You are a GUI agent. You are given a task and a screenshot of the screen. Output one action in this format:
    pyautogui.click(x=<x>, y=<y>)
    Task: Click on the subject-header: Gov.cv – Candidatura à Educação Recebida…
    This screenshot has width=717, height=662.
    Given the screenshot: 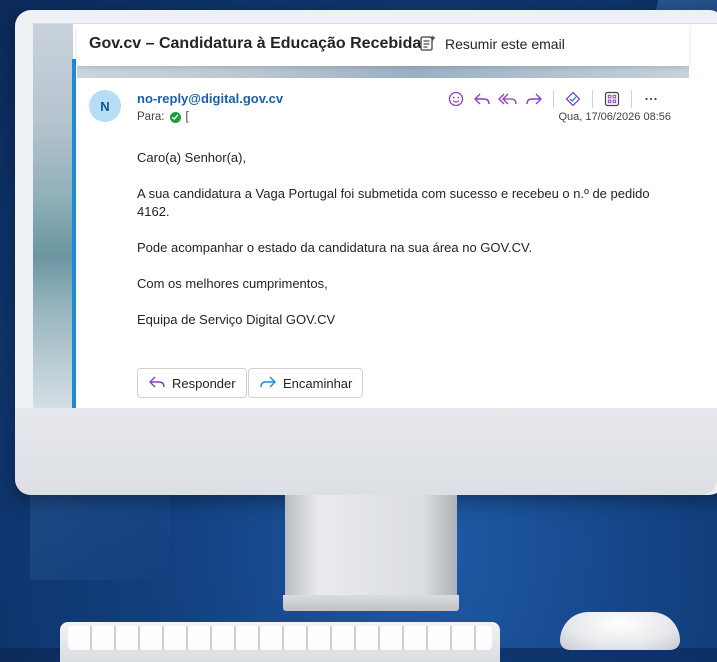 What is the action you would take?
    pyautogui.click(x=383, y=45)
    